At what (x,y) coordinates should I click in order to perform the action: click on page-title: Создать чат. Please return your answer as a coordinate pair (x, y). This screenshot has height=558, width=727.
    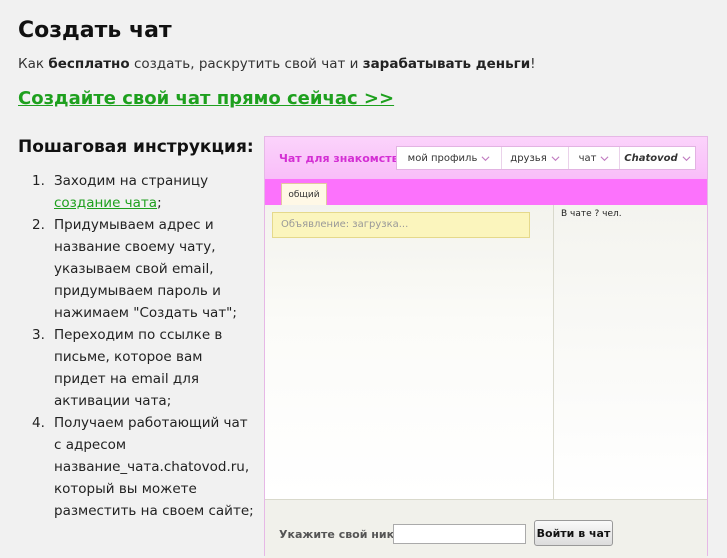
    Looking at the image, I should click on (95, 30).